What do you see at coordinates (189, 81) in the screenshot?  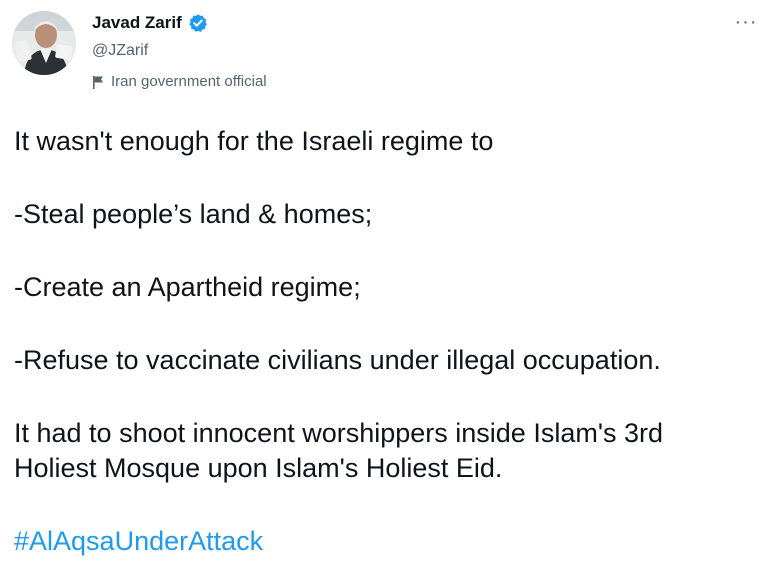 I see `government-label: Iran government official` at bounding box center [189, 81].